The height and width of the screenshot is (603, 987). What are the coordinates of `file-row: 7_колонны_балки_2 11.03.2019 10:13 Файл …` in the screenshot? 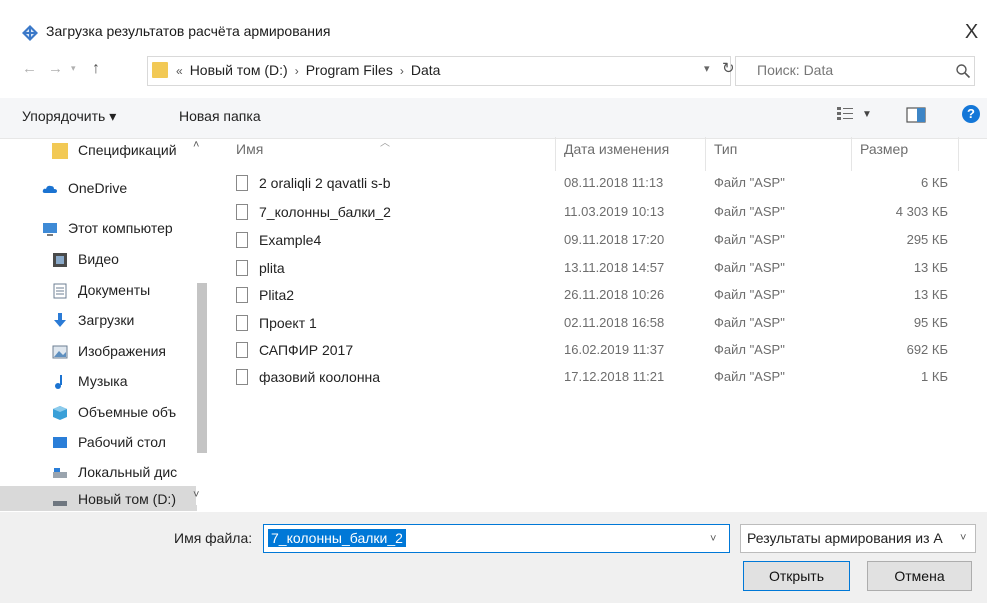 It's located at (597, 214).